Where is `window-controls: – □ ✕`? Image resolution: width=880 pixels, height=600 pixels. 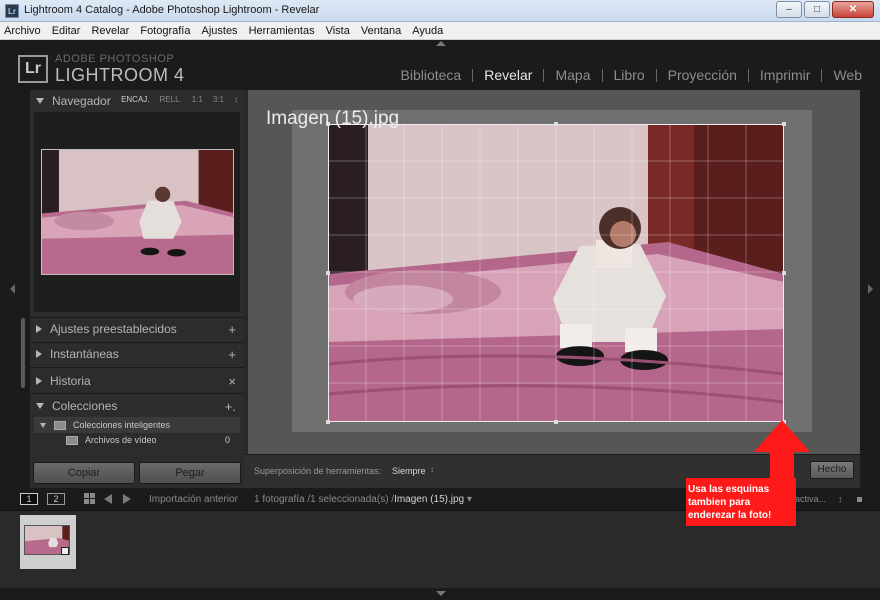 window-controls: – □ ✕ is located at coordinates (825, 9).